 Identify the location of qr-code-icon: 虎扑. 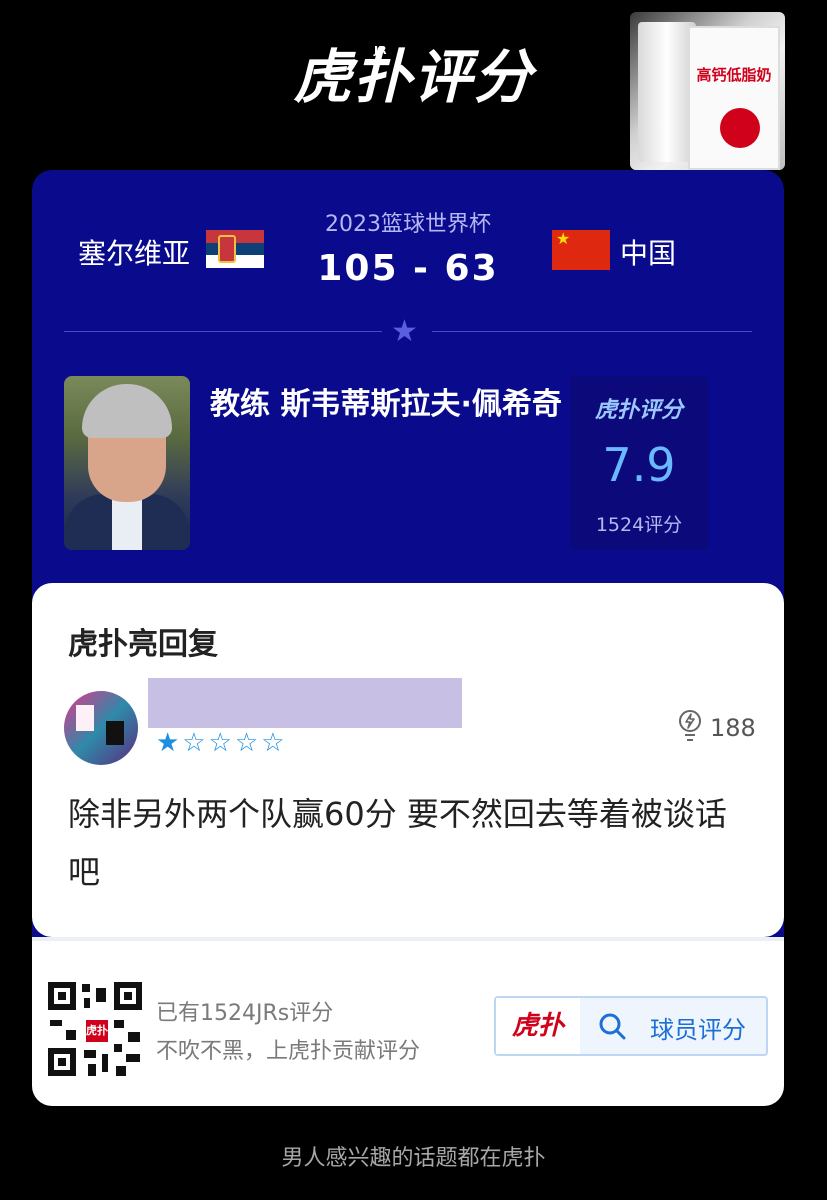
(95, 1029).